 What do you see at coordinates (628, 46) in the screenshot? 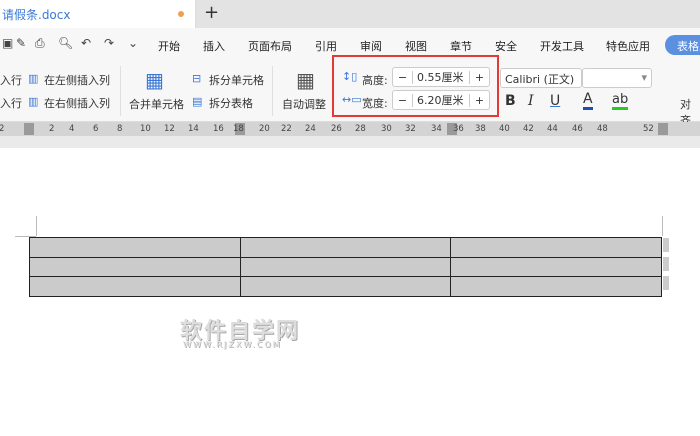
I see `menu-special: 特色应用` at bounding box center [628, 46].